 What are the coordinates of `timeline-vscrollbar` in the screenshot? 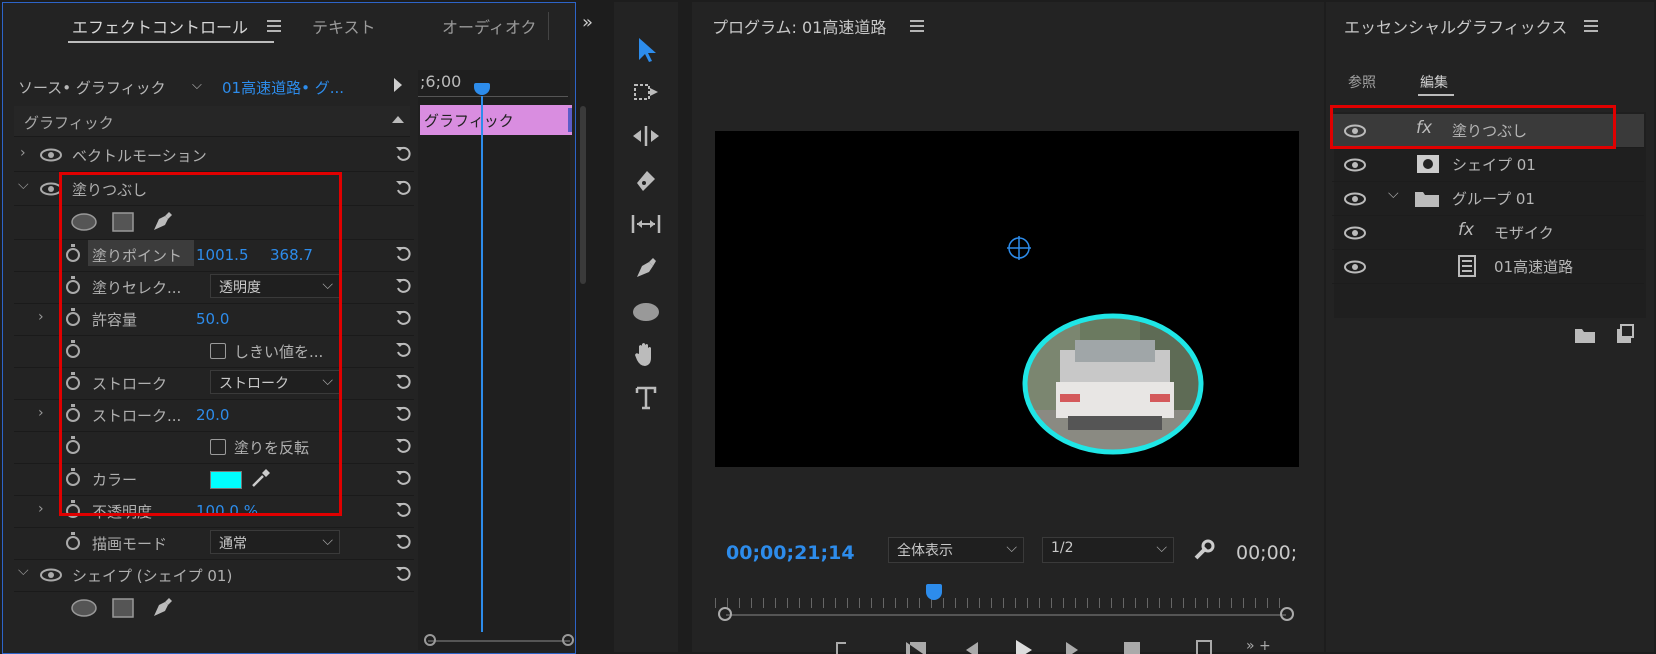 It's located at (583, 195).